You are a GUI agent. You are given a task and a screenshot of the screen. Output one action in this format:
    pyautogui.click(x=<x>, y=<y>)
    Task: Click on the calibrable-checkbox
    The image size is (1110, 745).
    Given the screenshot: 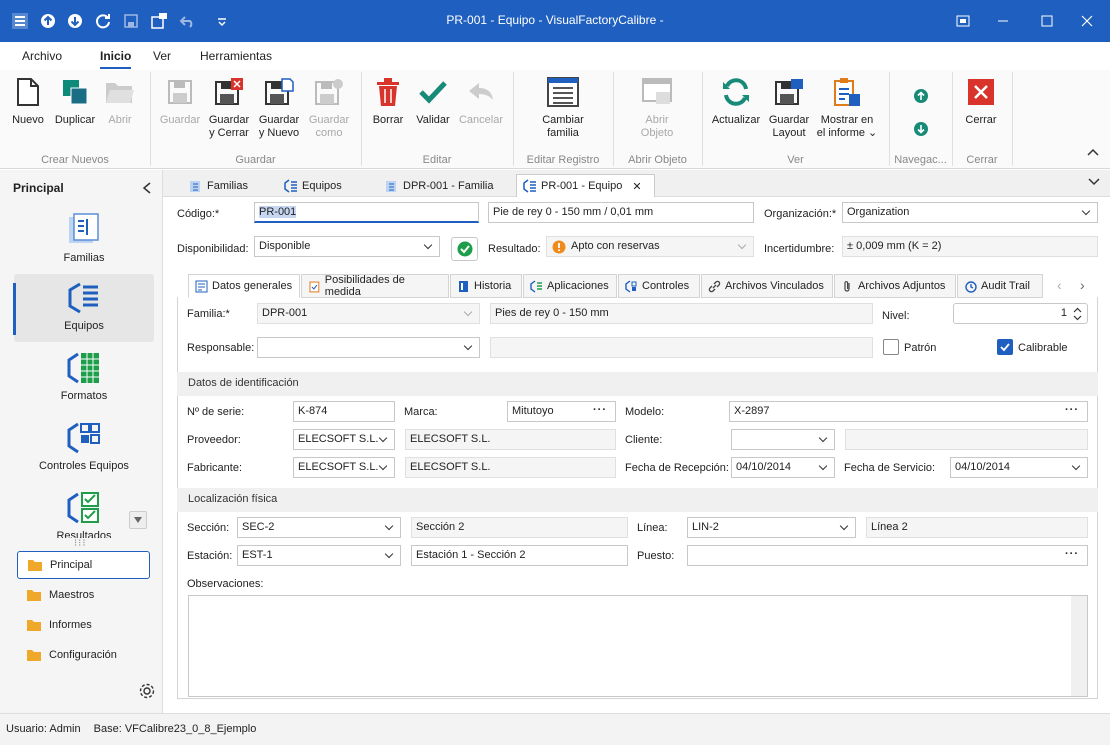 What is the action you would take?
    pyautogui.click(x=1005, y=347)
    